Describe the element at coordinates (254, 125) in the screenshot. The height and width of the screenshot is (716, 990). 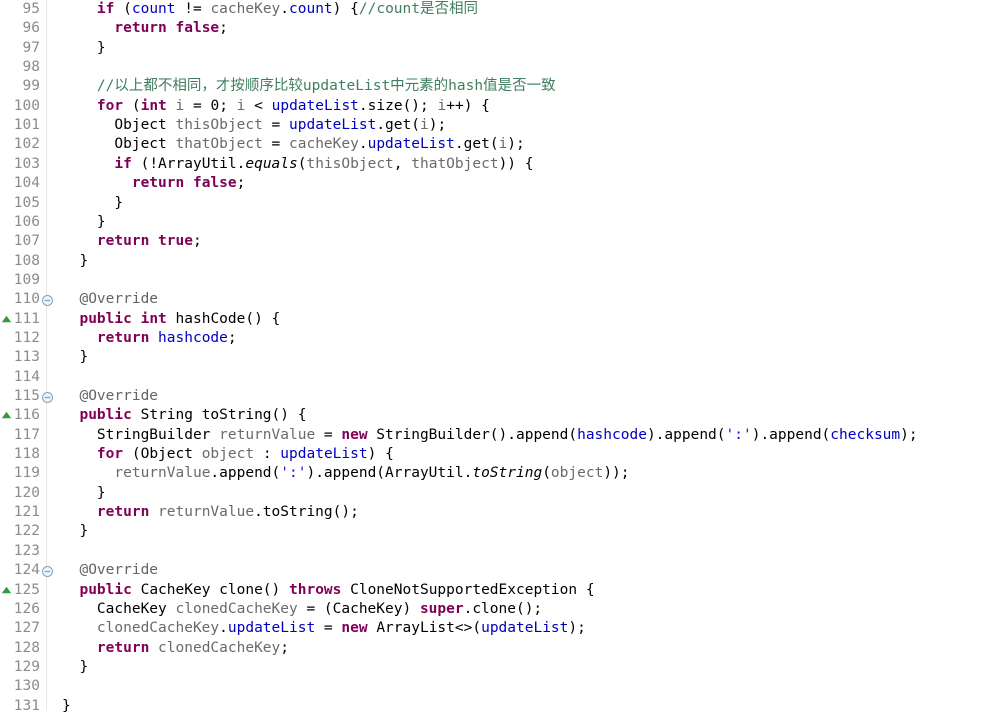
I see `code-text: Object thisObject = updateList.get(i);` at that location.